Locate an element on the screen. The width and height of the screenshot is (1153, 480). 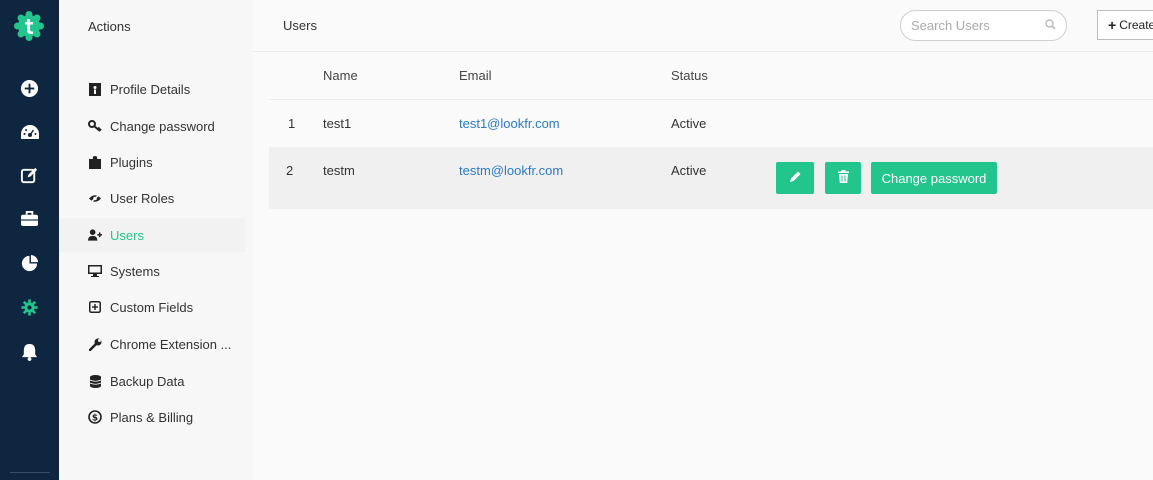
user-email-link: test1@lookfr.com is located at coordinates (509, 123).